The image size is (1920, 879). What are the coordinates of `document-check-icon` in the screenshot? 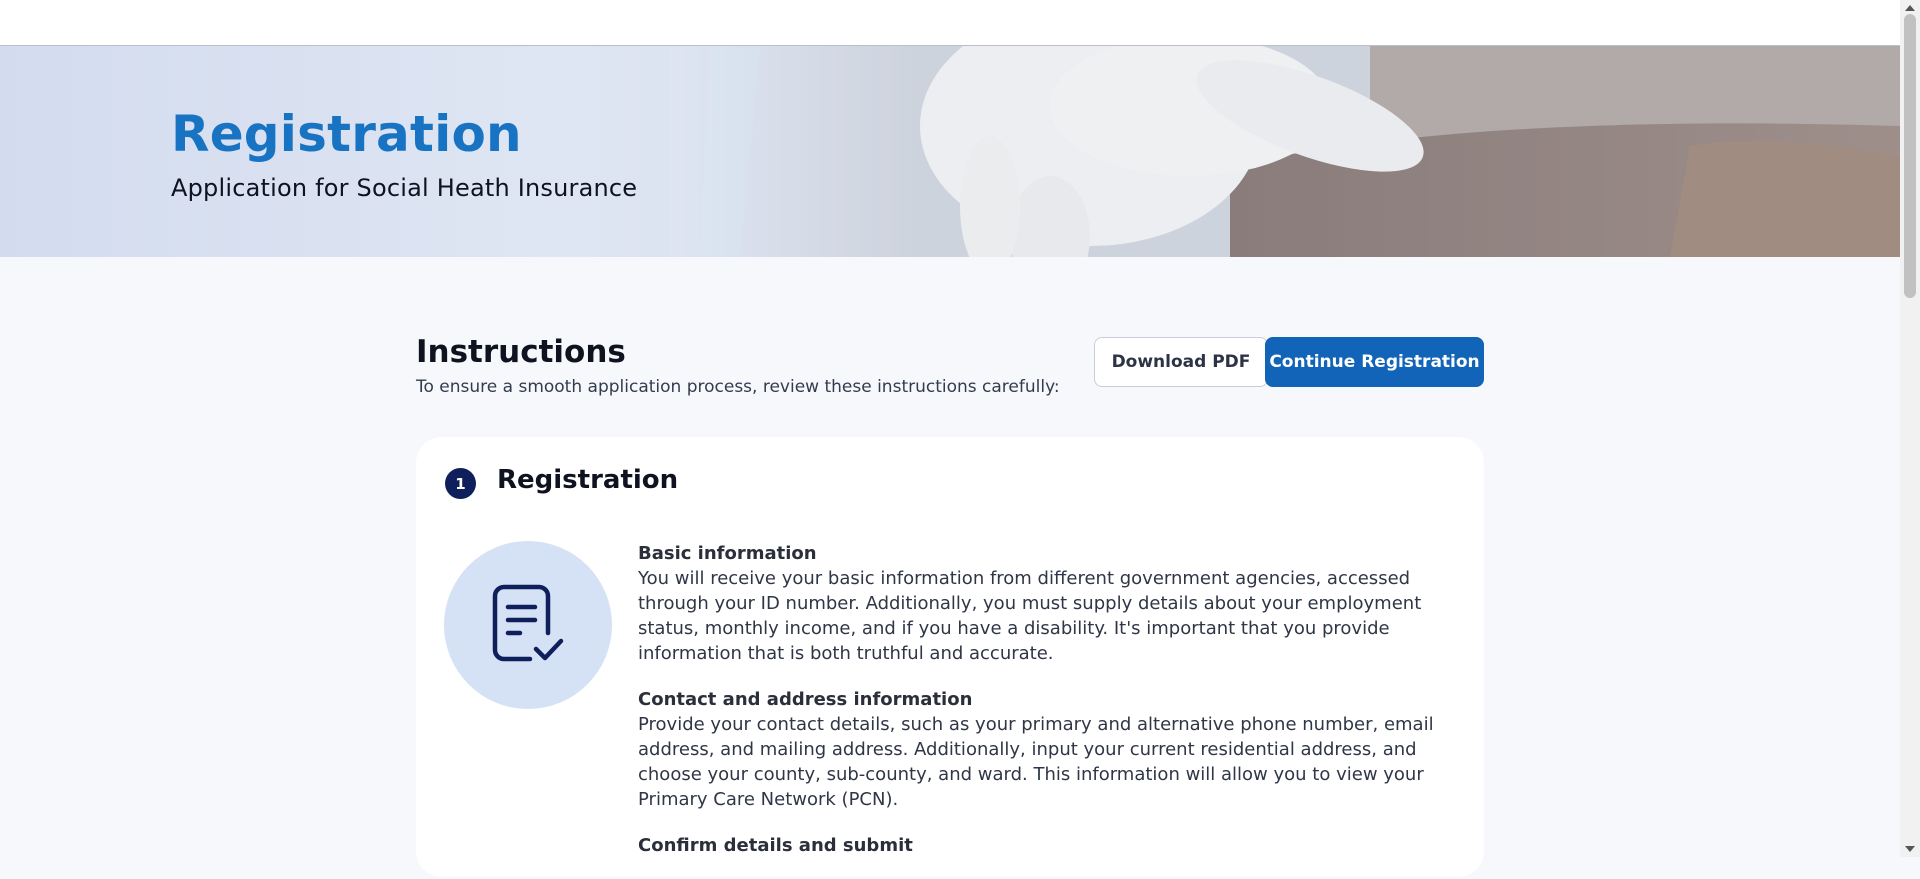 It's located at (528, 625).